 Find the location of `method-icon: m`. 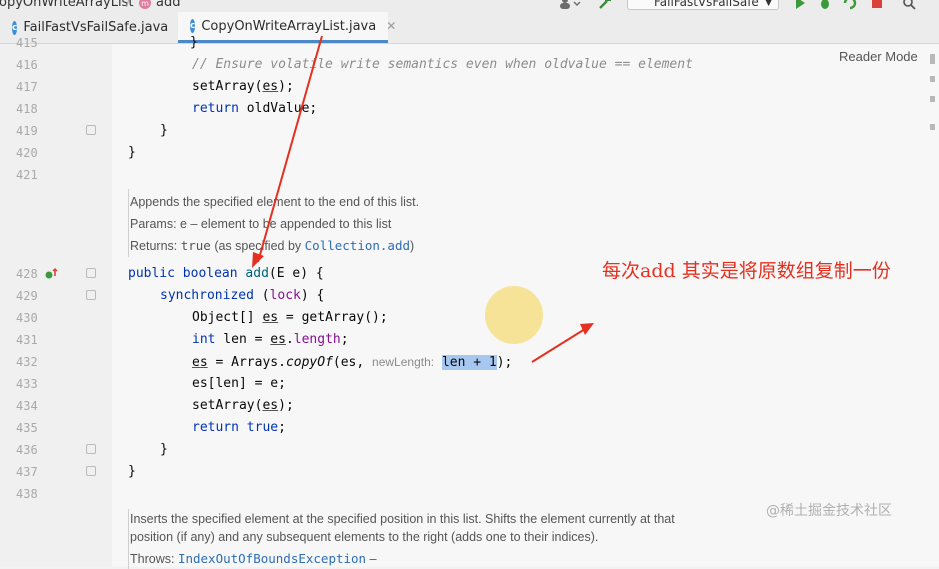

method-icon: m is located at coordinates (145, 4).